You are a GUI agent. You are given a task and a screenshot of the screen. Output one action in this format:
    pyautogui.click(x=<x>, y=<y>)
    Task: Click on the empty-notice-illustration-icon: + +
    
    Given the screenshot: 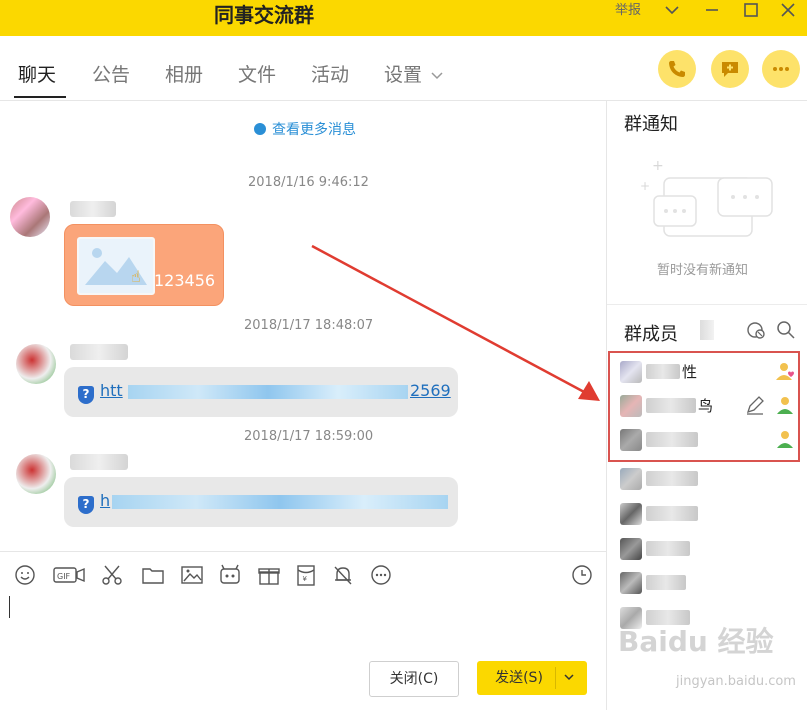 What is the action you would take?
    pyautogui.click(x=706, y=197)
    